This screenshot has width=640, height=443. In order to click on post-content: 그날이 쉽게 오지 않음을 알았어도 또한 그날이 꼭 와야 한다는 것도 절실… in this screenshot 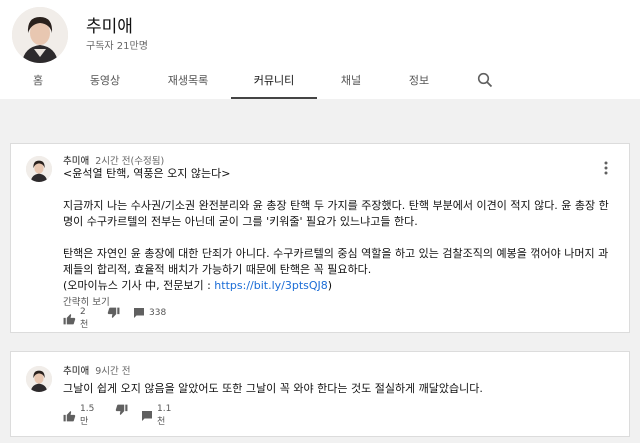, I will do `click(337, 389)`.